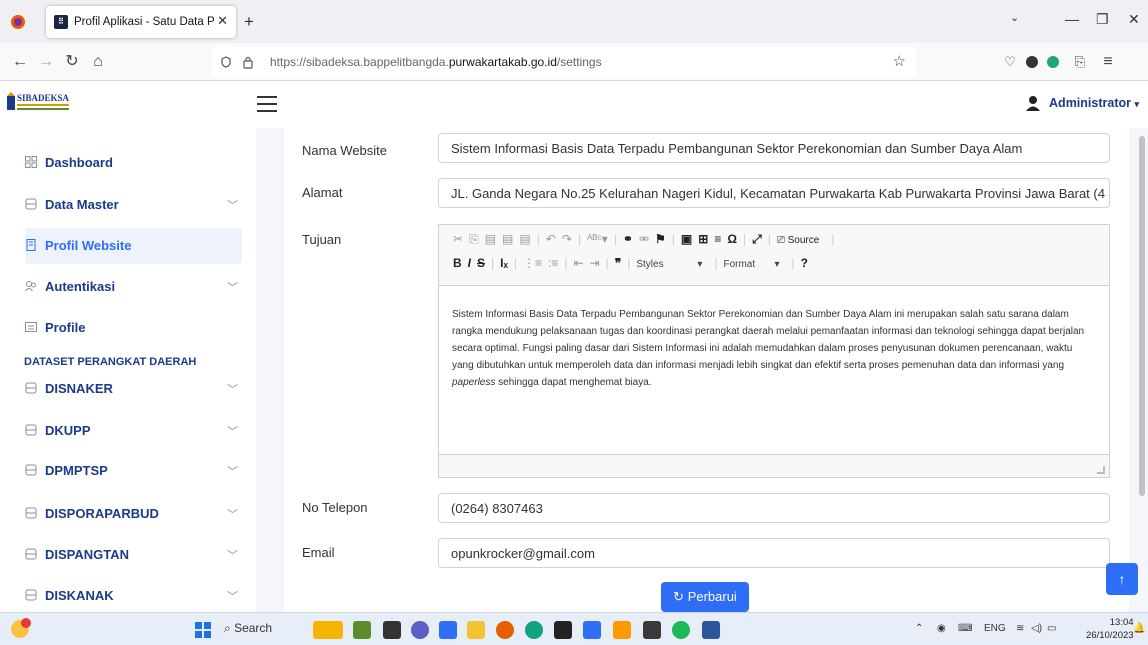 Image resolution: width=1148 pixels, height=645 pixels. What do you see at coordinates (226, 62) in the screenshot?
I see `tracking-shield-icon` at bounding box center [226, 62].